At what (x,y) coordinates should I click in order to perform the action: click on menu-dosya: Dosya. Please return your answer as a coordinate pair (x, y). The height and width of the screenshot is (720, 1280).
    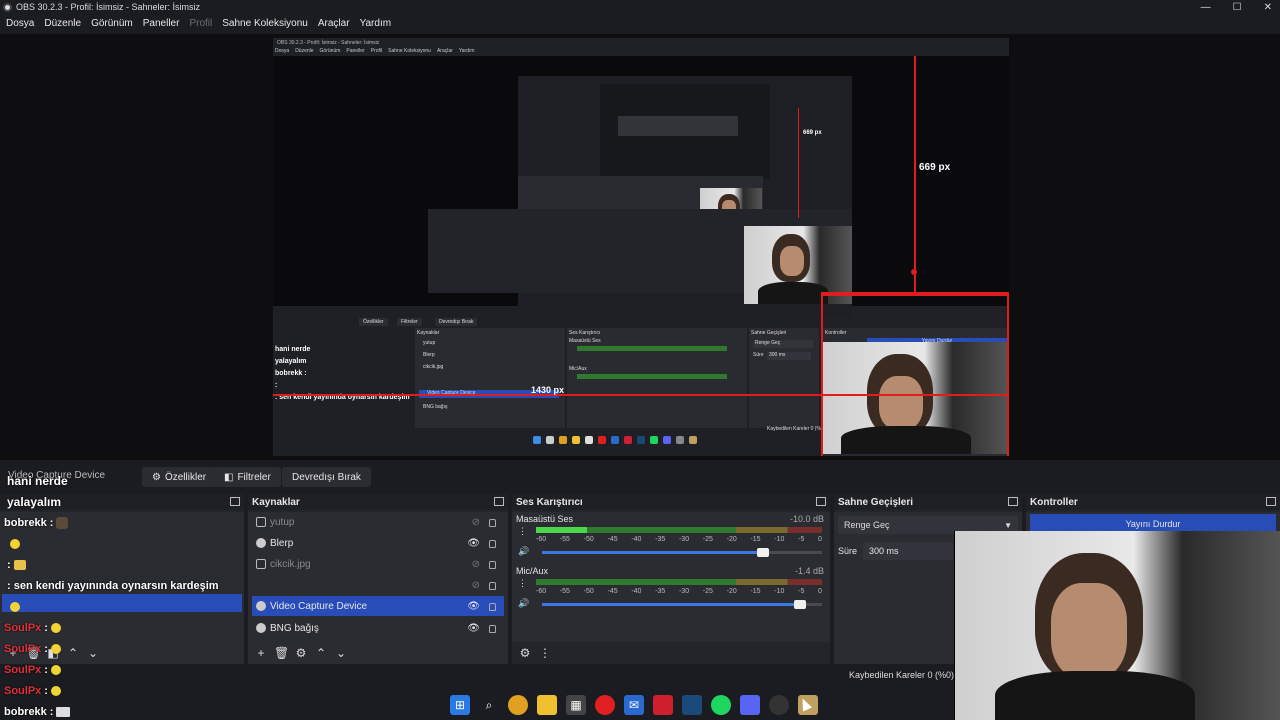
    Looking at the image, I should click on (20, 23).